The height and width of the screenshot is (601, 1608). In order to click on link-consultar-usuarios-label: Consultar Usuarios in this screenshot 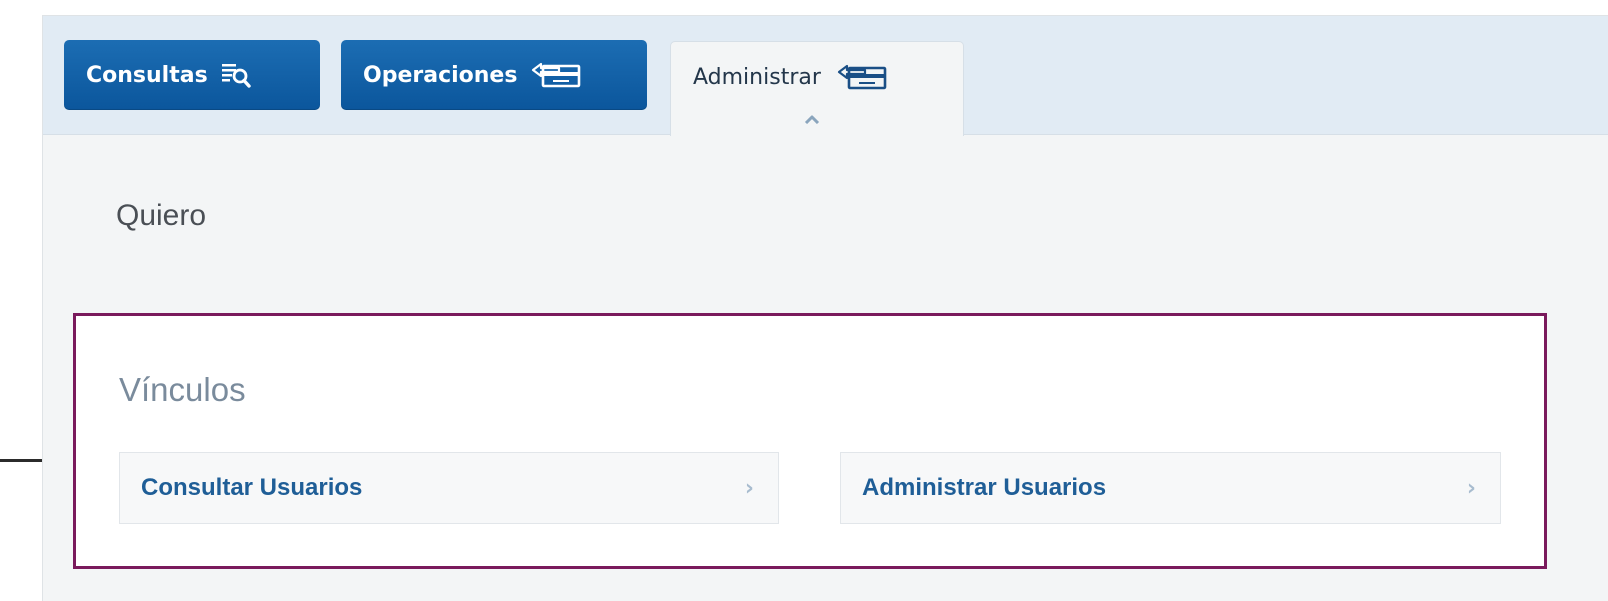, I will do `click(252, 487)`.